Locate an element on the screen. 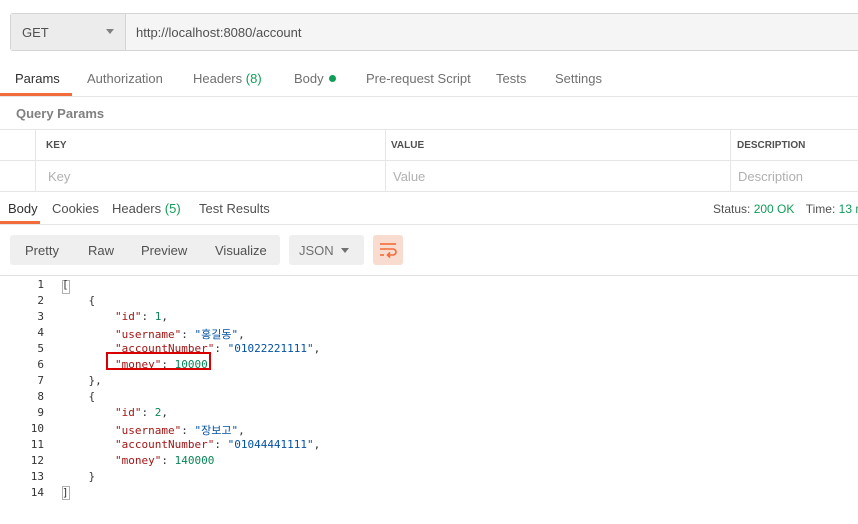 The width and height of the screenshot is (858, 524). code-line: ] is located at coordinates (65, 492).